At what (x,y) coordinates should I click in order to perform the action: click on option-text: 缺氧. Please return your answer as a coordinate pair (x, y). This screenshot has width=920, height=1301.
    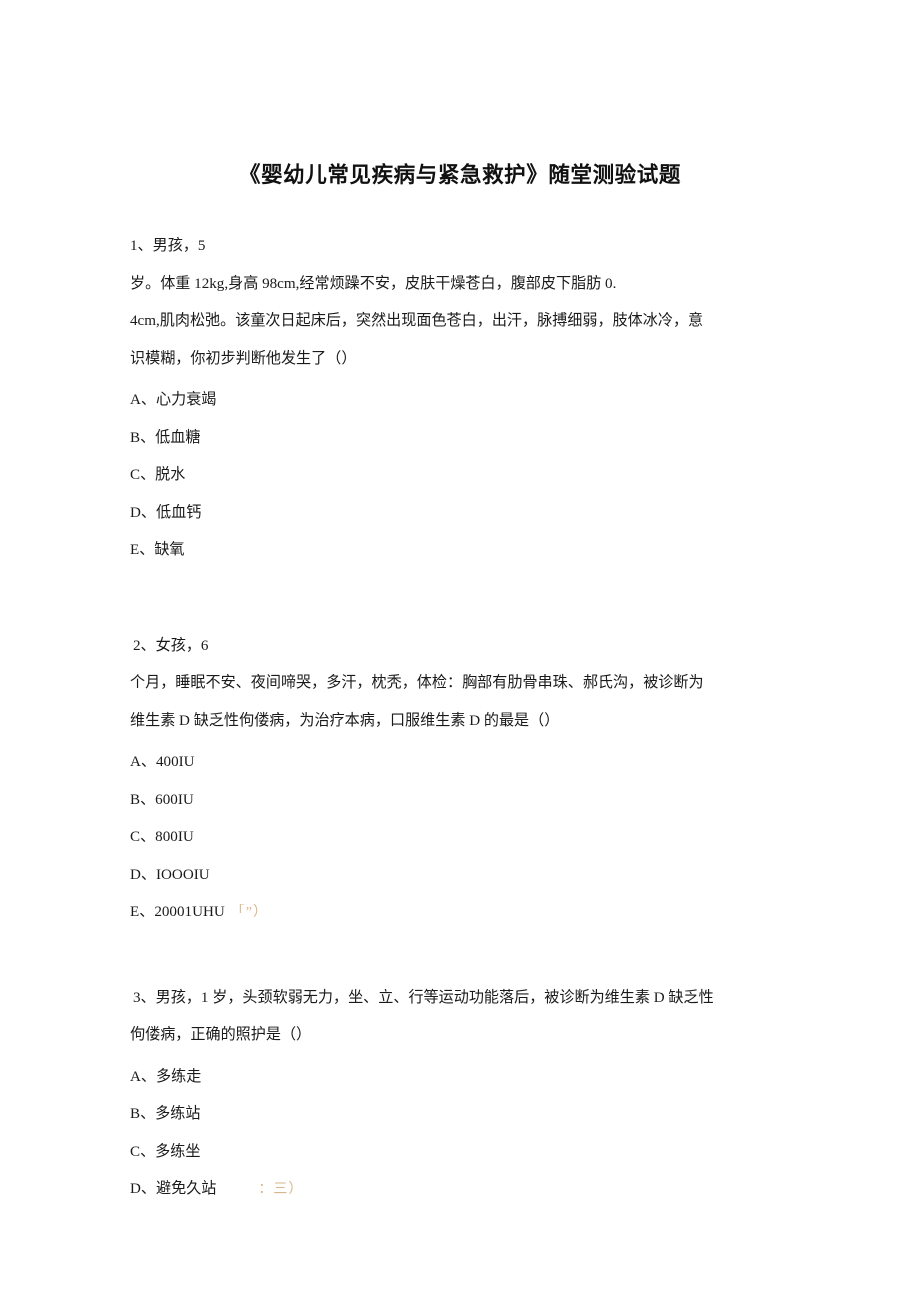
    Looking at the image, I should click on (169, 550).